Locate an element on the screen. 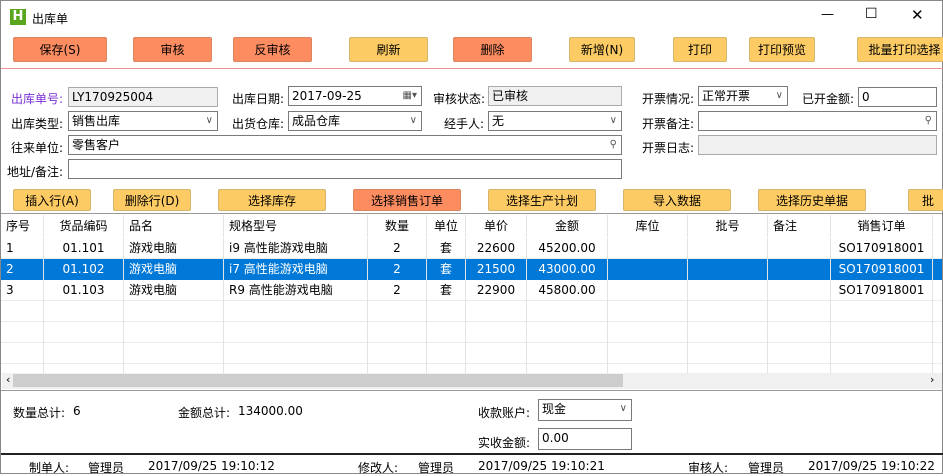  toolbar-button-4: 删除 is located at coordinates (492, 49).